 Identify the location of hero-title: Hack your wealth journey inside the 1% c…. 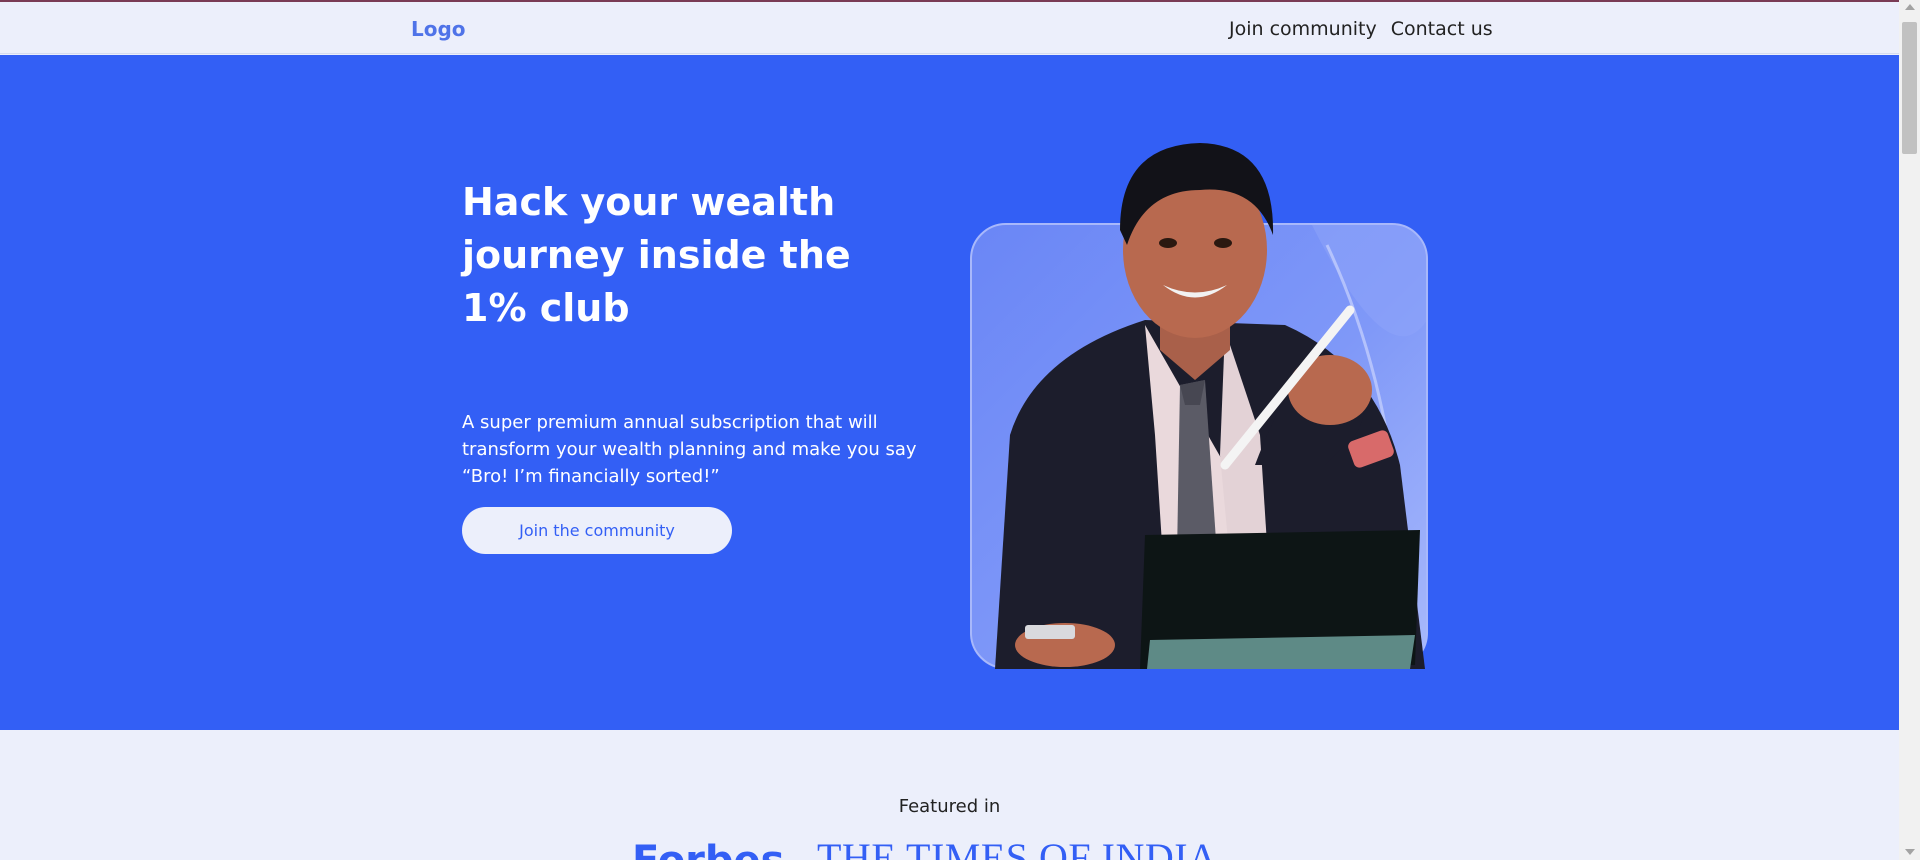
(656, 255).